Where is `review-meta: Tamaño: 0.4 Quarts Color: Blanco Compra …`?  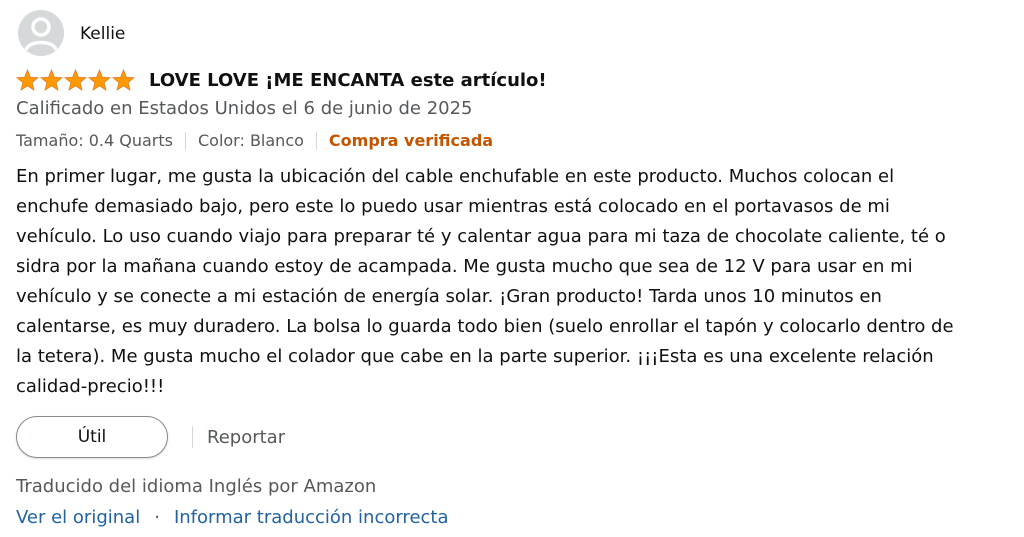
review-meta: Tamaño: 0.4 Quarts Color: Blanco Compra … is located at coordinates (254, 140).